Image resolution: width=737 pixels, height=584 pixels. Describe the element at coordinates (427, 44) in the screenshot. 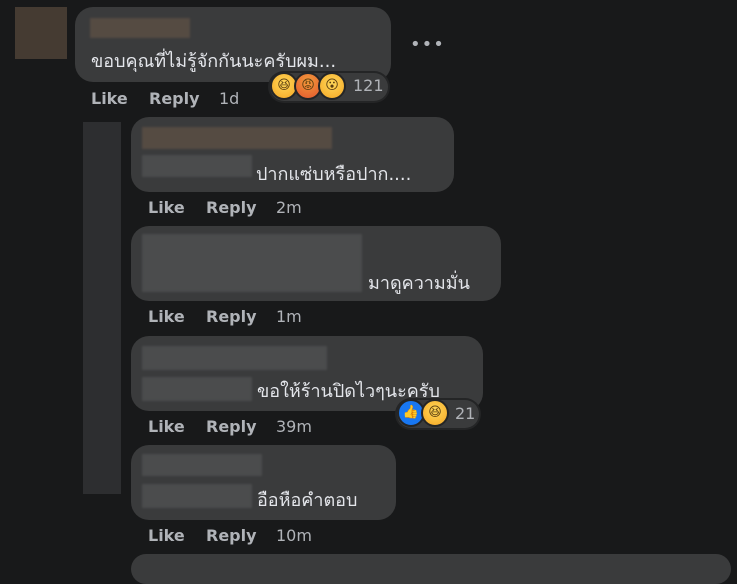

I see `more-options-icon: •••` at that location.